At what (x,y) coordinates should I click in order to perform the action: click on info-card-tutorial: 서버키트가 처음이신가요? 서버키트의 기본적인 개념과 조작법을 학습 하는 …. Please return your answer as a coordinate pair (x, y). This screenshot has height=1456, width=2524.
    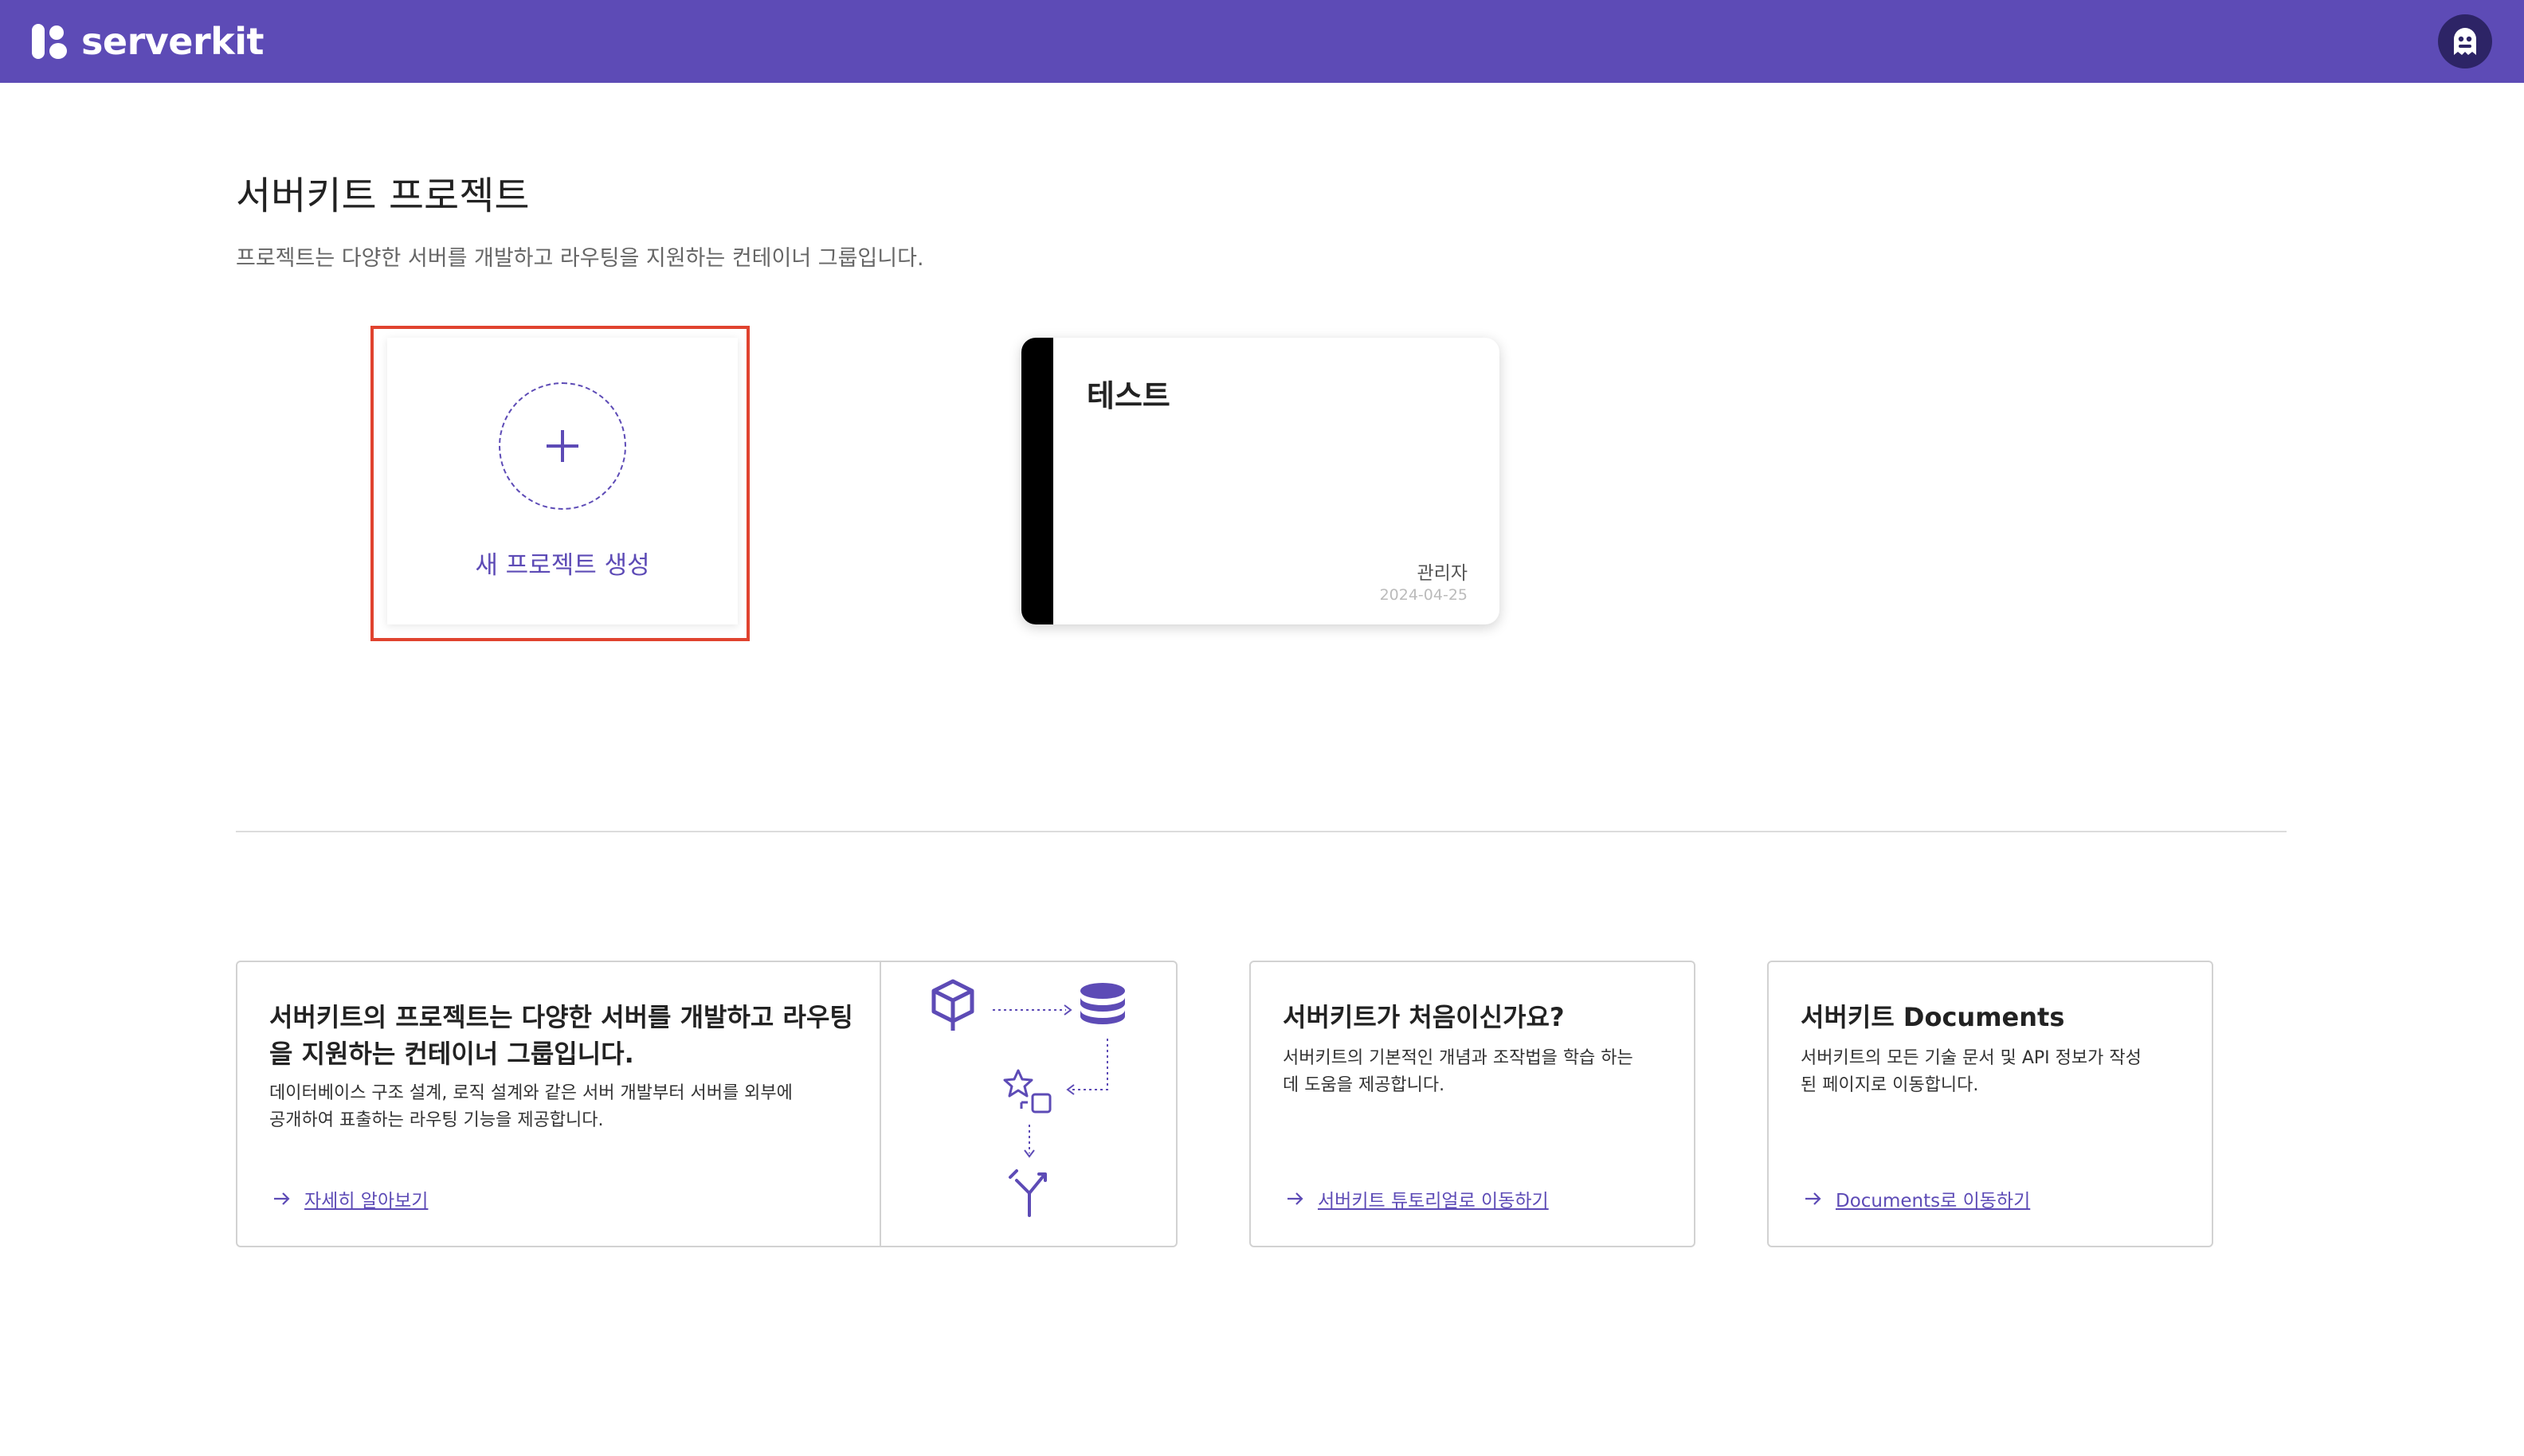
    Looking at the image, I should click on (1472, 1104).